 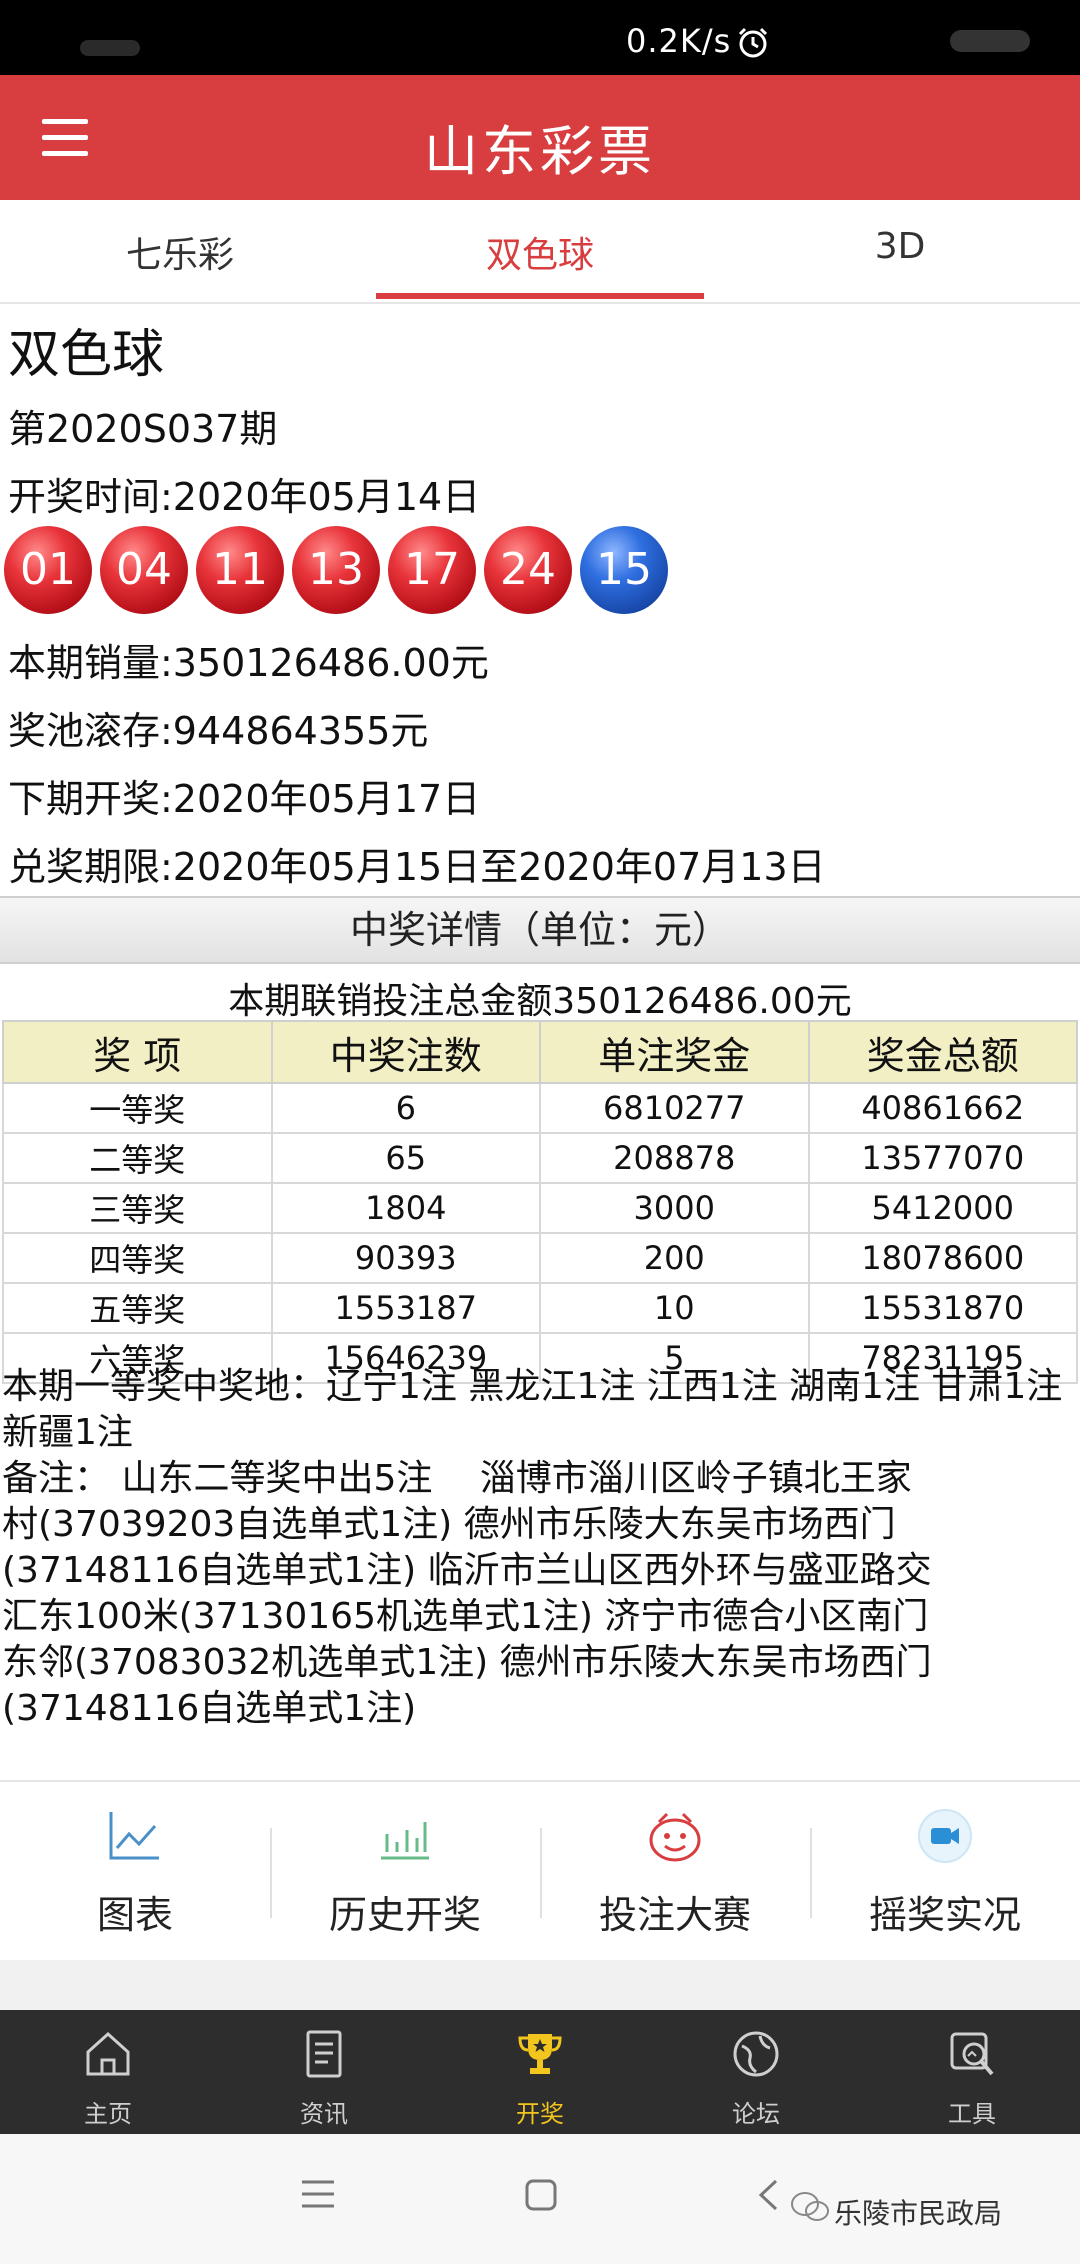 I want to click on lottery-tabs: 七乐彩 双色球 3D, so click(x=540, y=252).